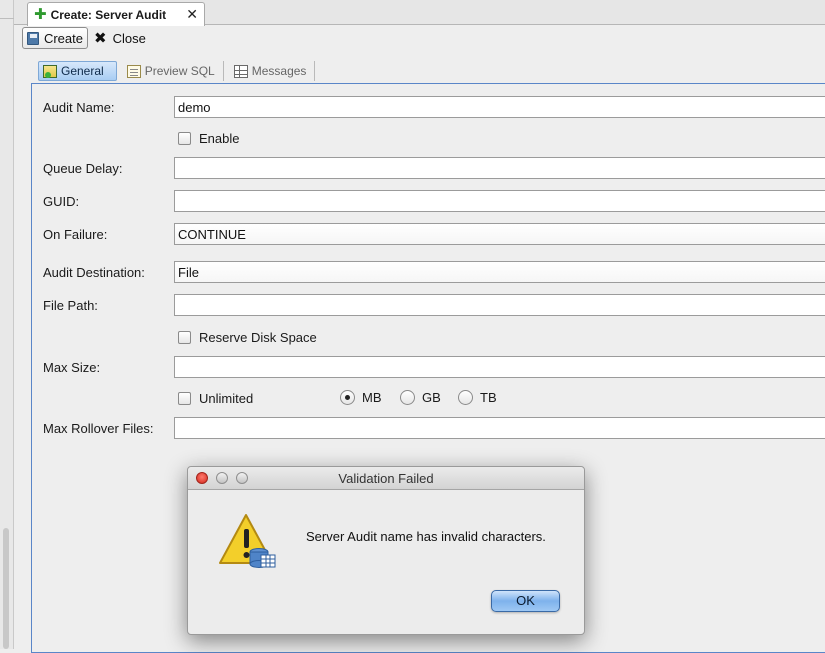  Describe the element at coordinates (75, 234) in the screenshot. I see `on-failure-label: On Failure:` at that location.